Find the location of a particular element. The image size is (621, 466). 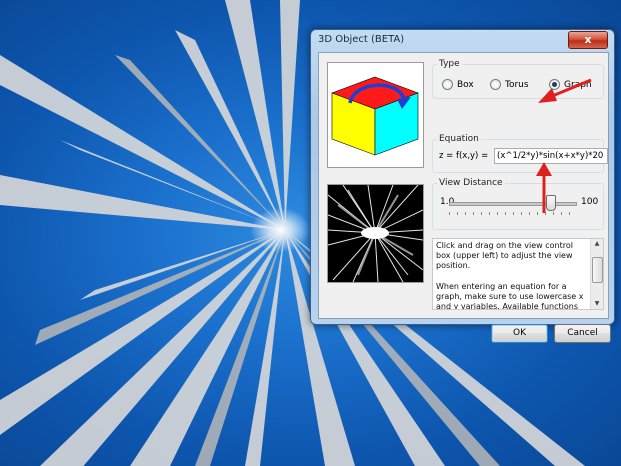

title-bar: 3D Object (BETA) x is located at coordinates (462, 40).